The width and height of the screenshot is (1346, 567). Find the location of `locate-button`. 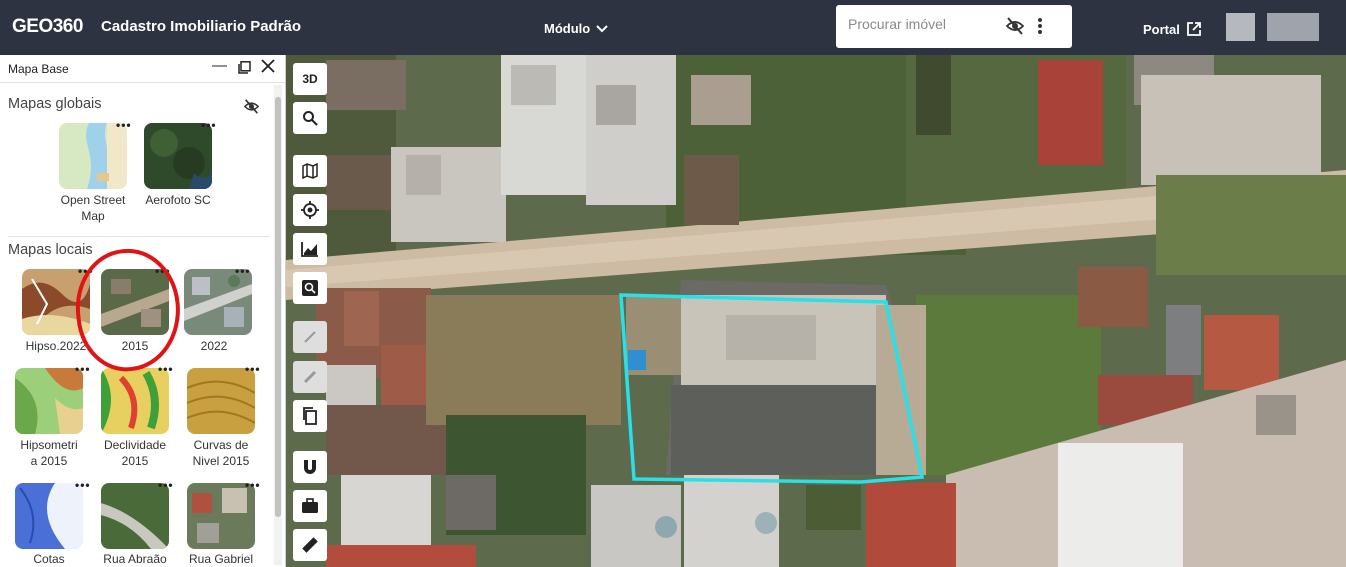

locate-button is located at coordinates (310, 210).